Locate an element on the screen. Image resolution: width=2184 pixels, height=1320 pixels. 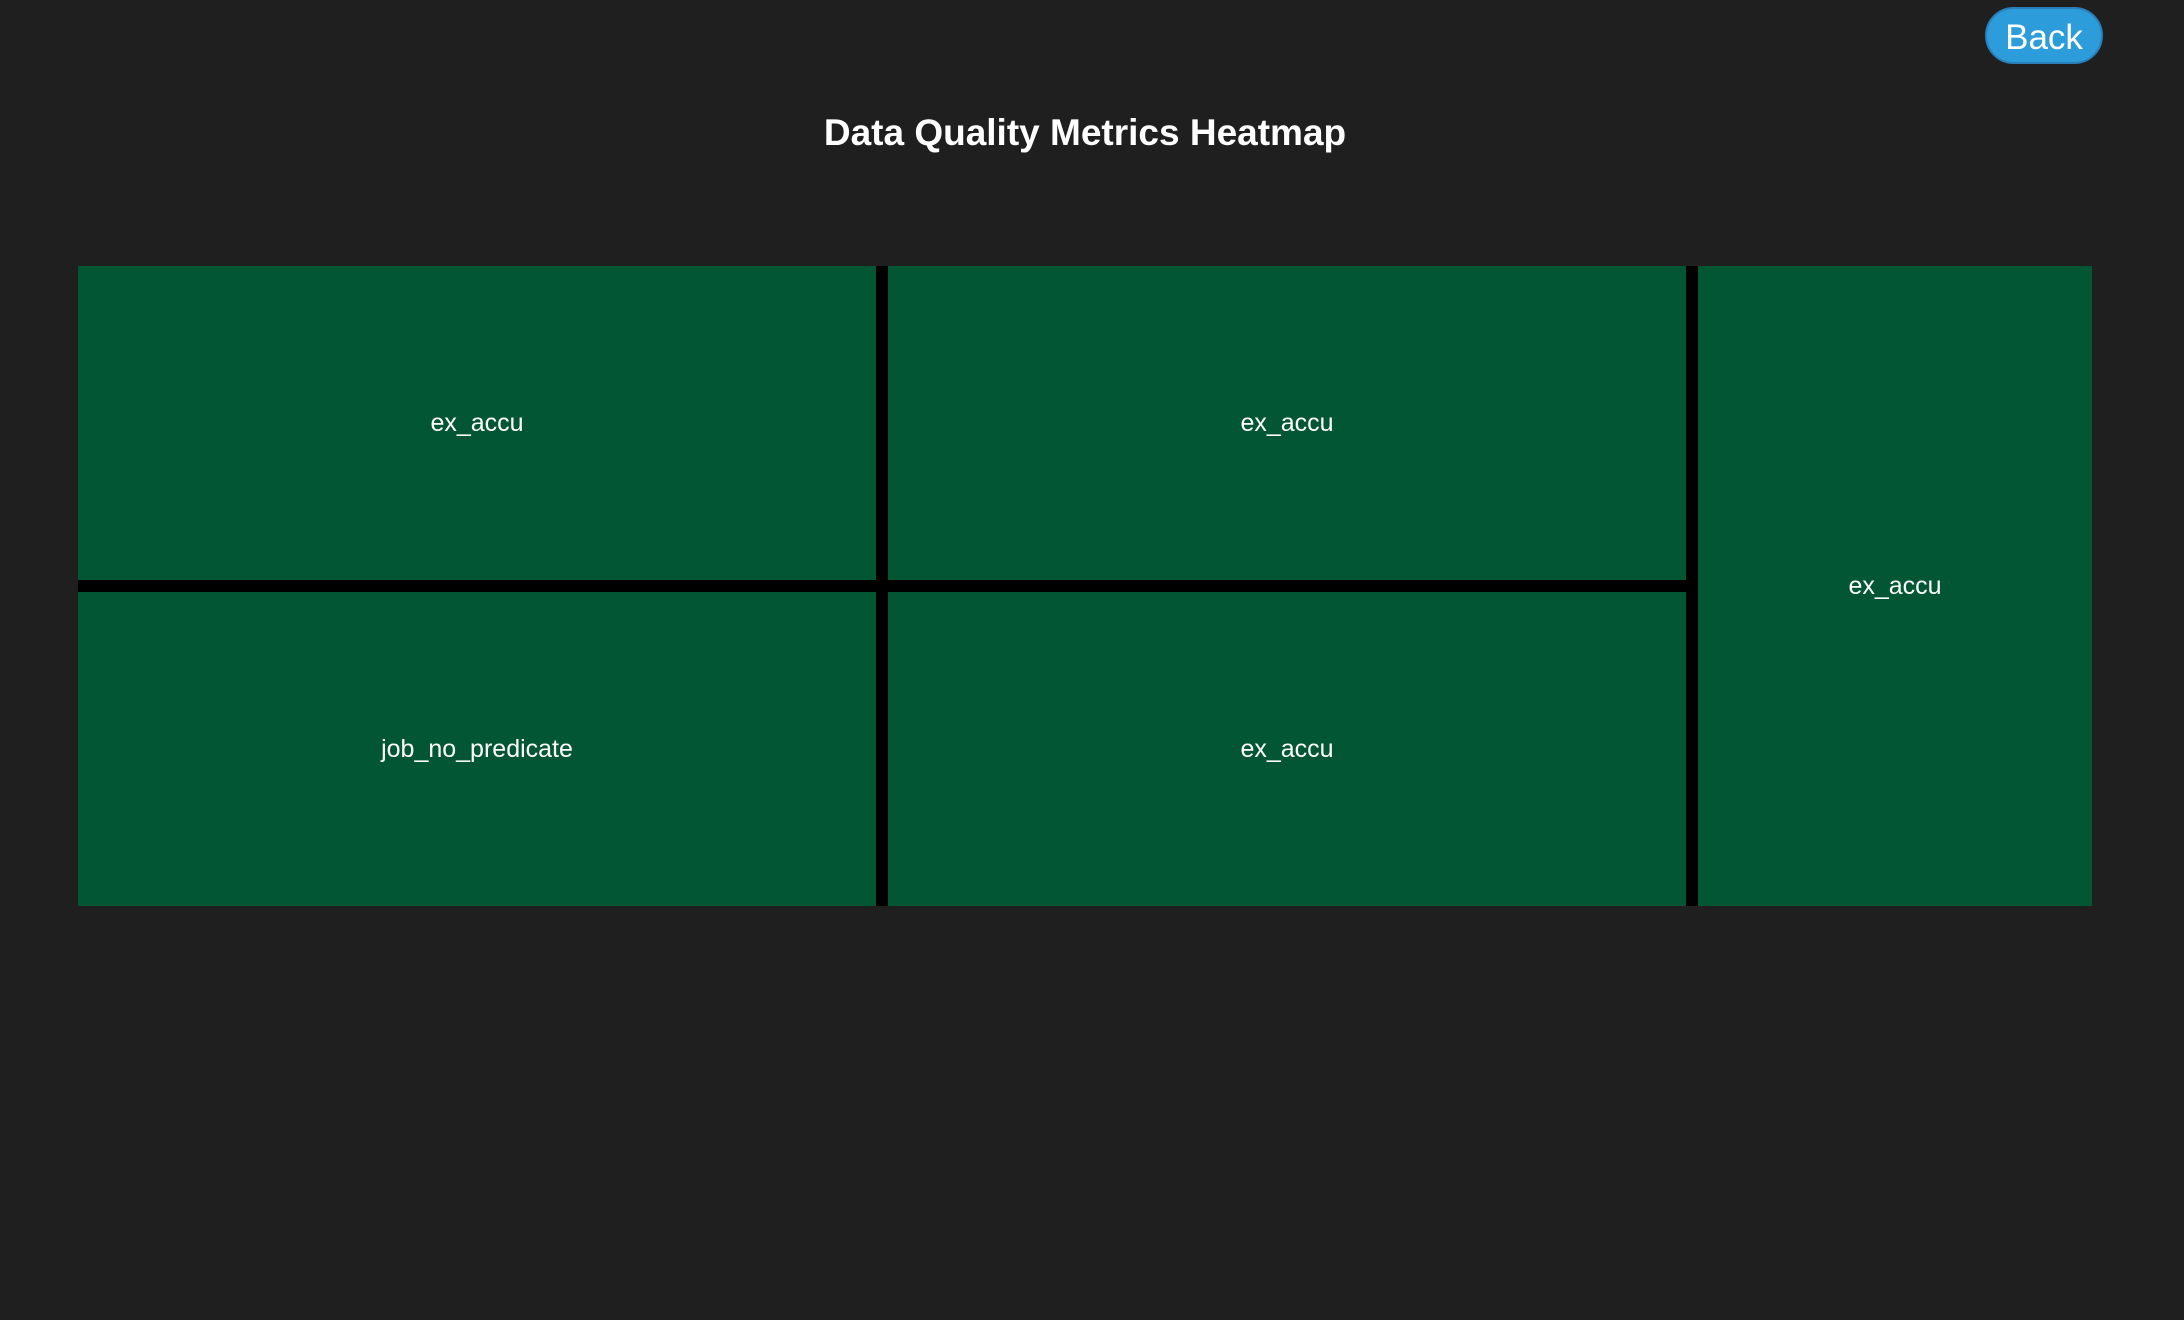
page-title: Data Quality Metrics Heatmap is located at coordinates (1085, 132).